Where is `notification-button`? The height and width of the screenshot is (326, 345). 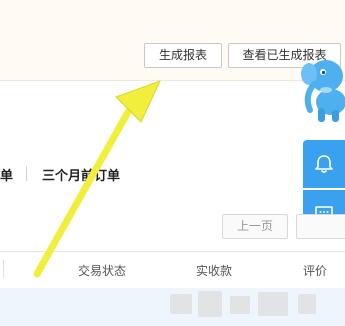 notification-button is located at coordinates (324, 164).